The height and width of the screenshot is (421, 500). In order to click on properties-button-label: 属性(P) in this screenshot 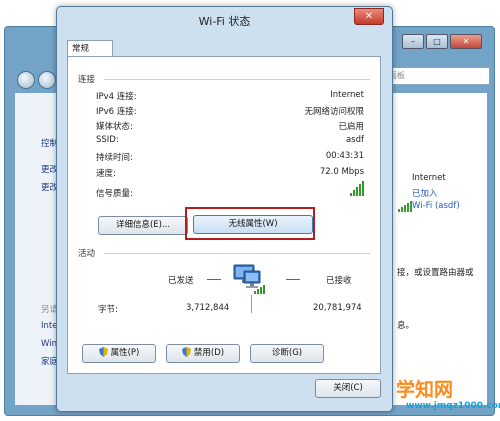, I will do `click(125, 353)`.